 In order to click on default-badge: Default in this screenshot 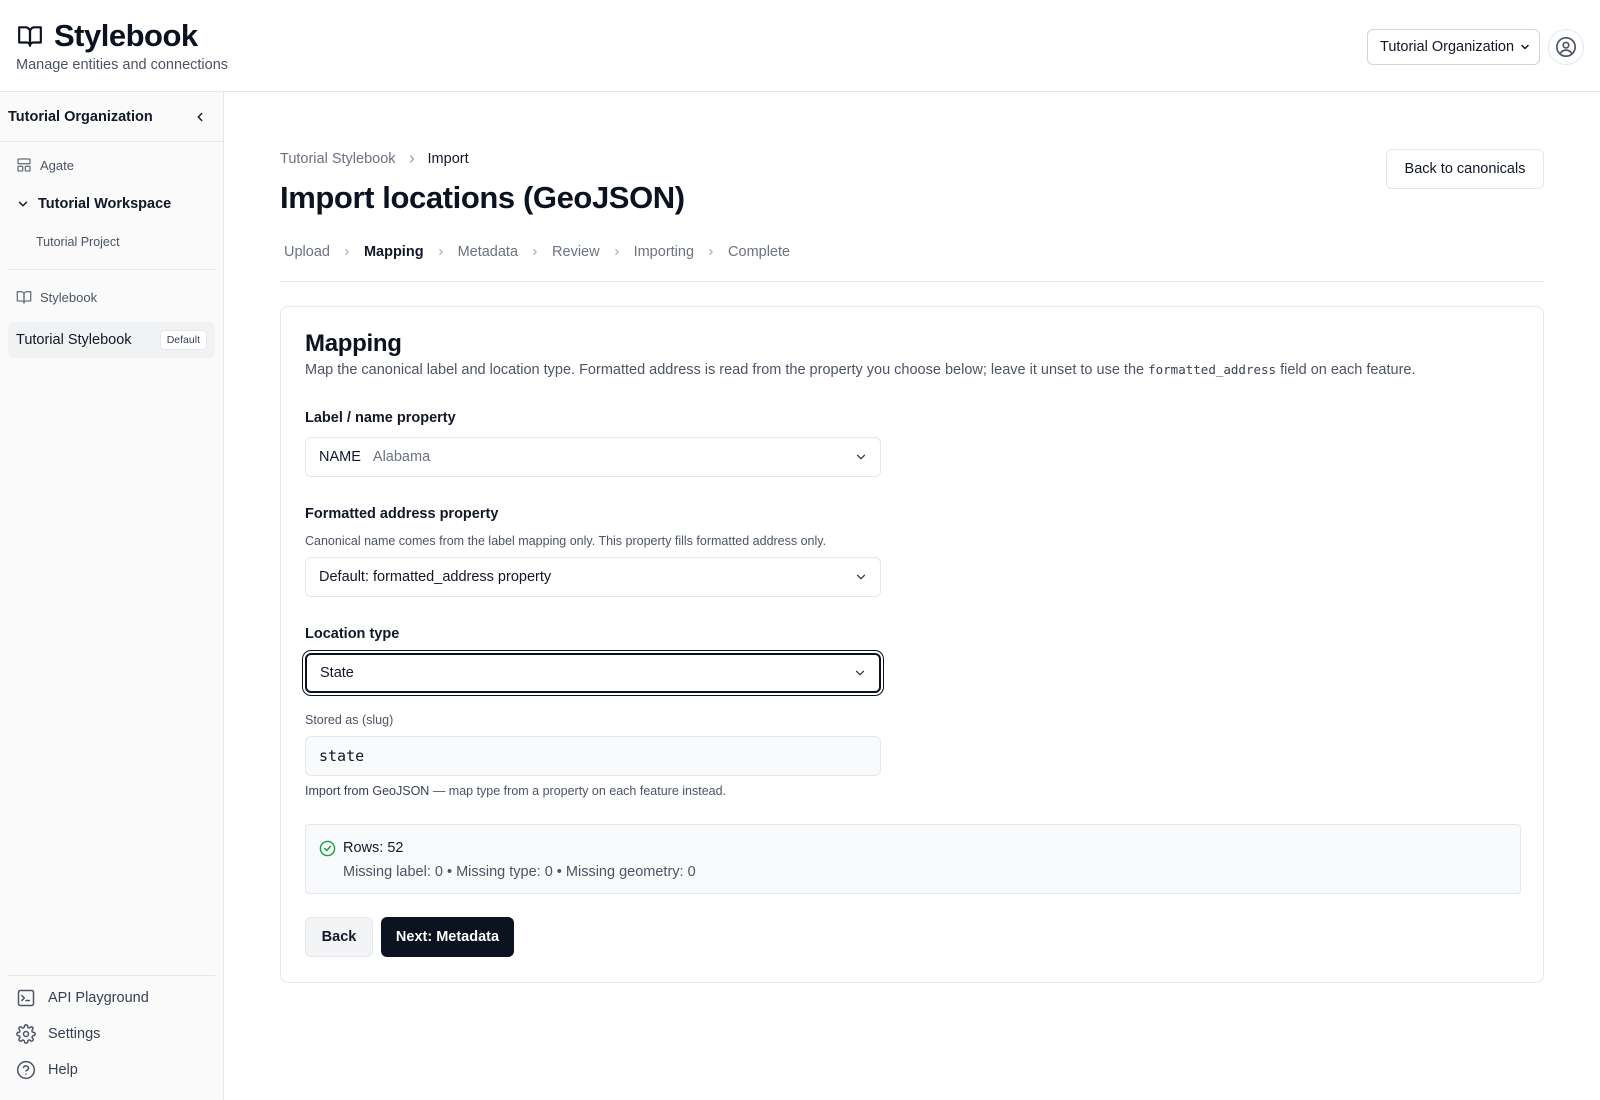, I will do `click(183, 340)`.